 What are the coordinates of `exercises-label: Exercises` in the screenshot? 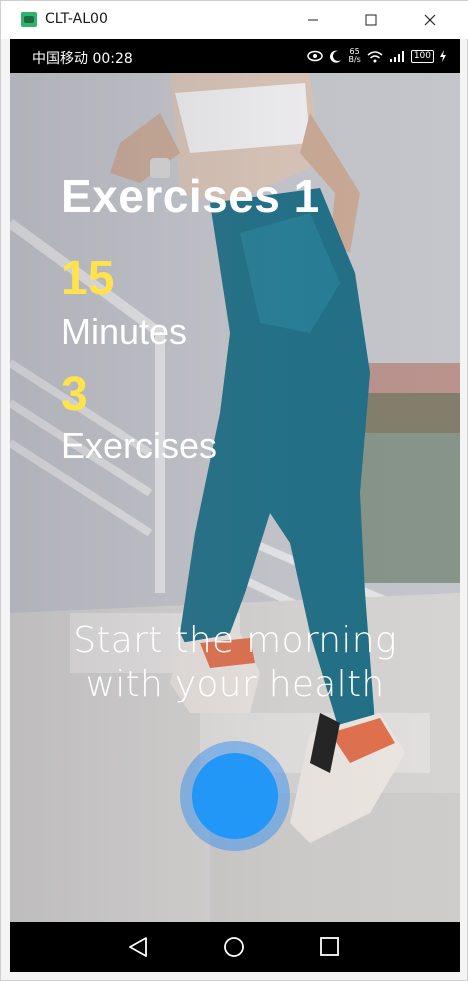 It's located at (139, 445).